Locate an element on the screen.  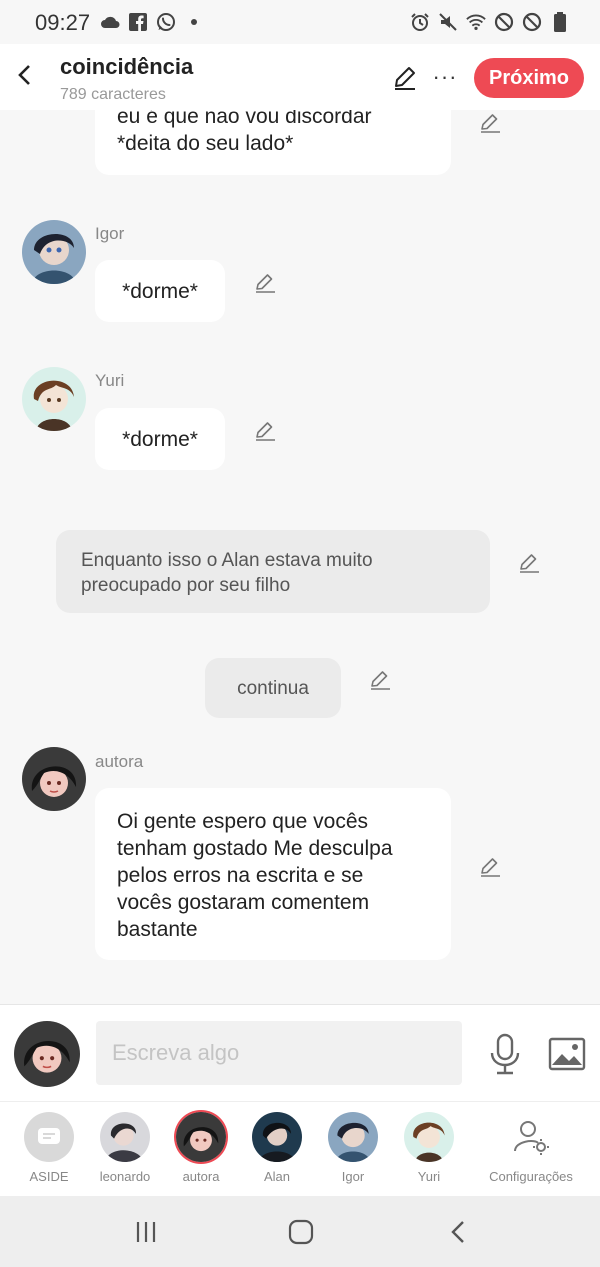
aside-avatar is located at coordinates (49, 1137).